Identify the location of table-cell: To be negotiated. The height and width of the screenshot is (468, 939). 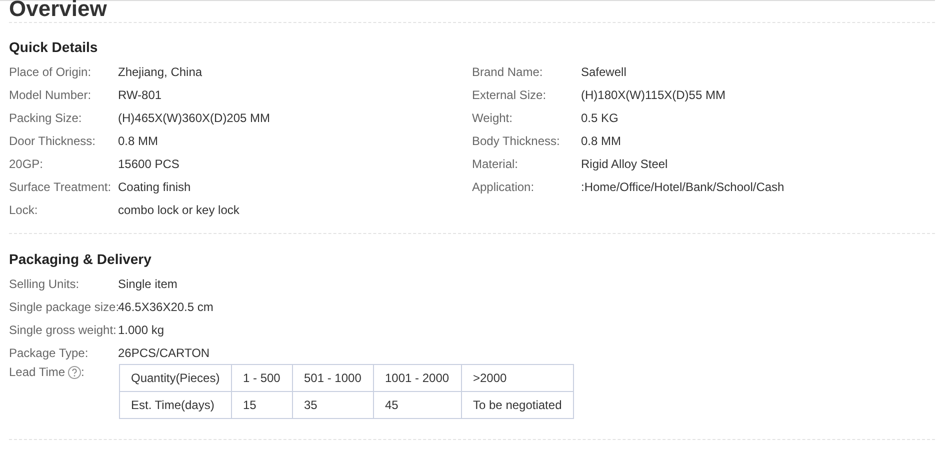
(518, 405).